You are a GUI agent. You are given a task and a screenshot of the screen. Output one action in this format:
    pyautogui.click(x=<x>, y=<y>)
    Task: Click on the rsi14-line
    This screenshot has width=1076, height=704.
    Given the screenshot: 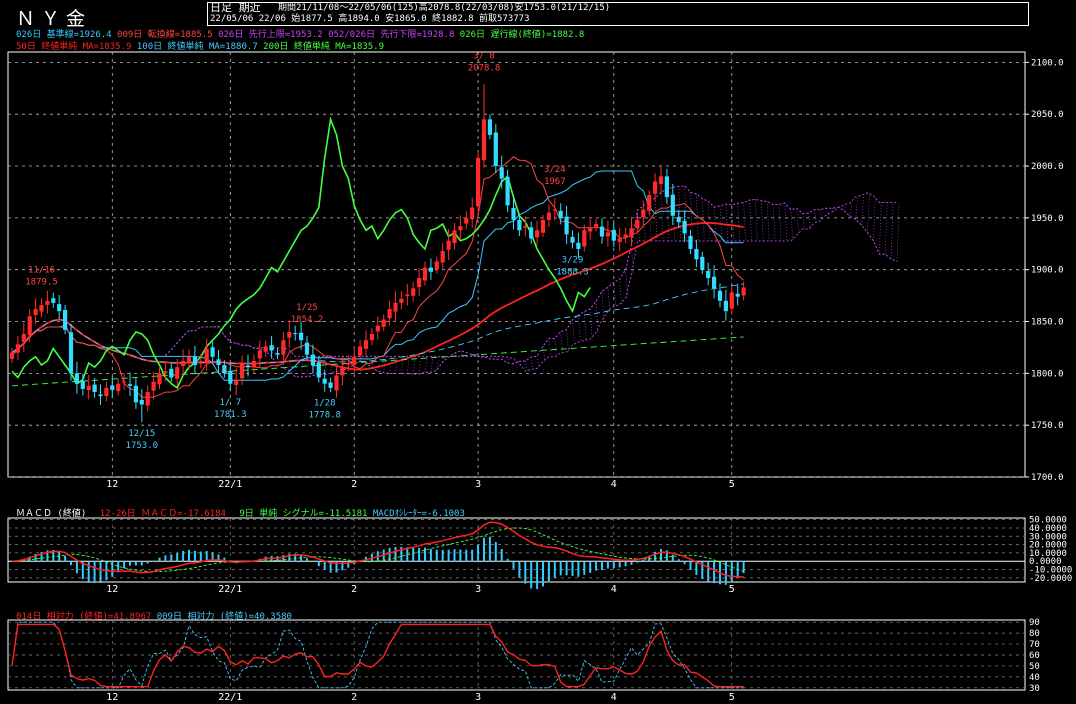 What is the action you would take?
    pyautogui.click(x=377, y=655)
    